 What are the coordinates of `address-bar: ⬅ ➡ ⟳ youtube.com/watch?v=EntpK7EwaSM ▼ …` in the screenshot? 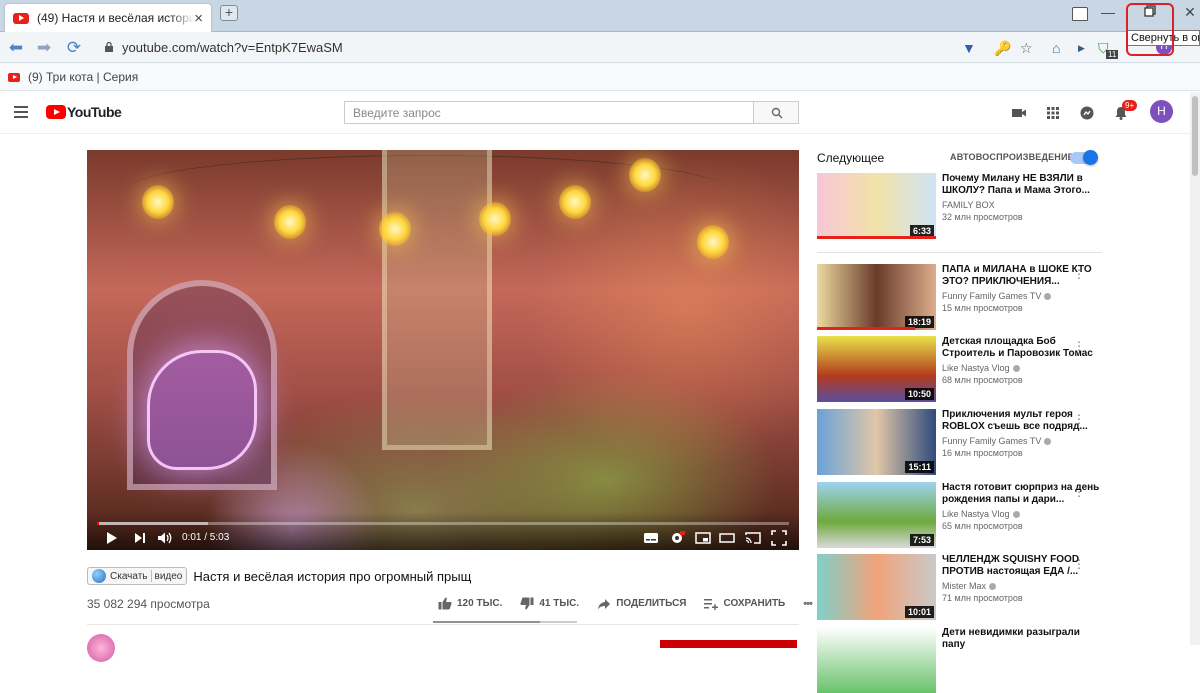 It's located at (600, 47).